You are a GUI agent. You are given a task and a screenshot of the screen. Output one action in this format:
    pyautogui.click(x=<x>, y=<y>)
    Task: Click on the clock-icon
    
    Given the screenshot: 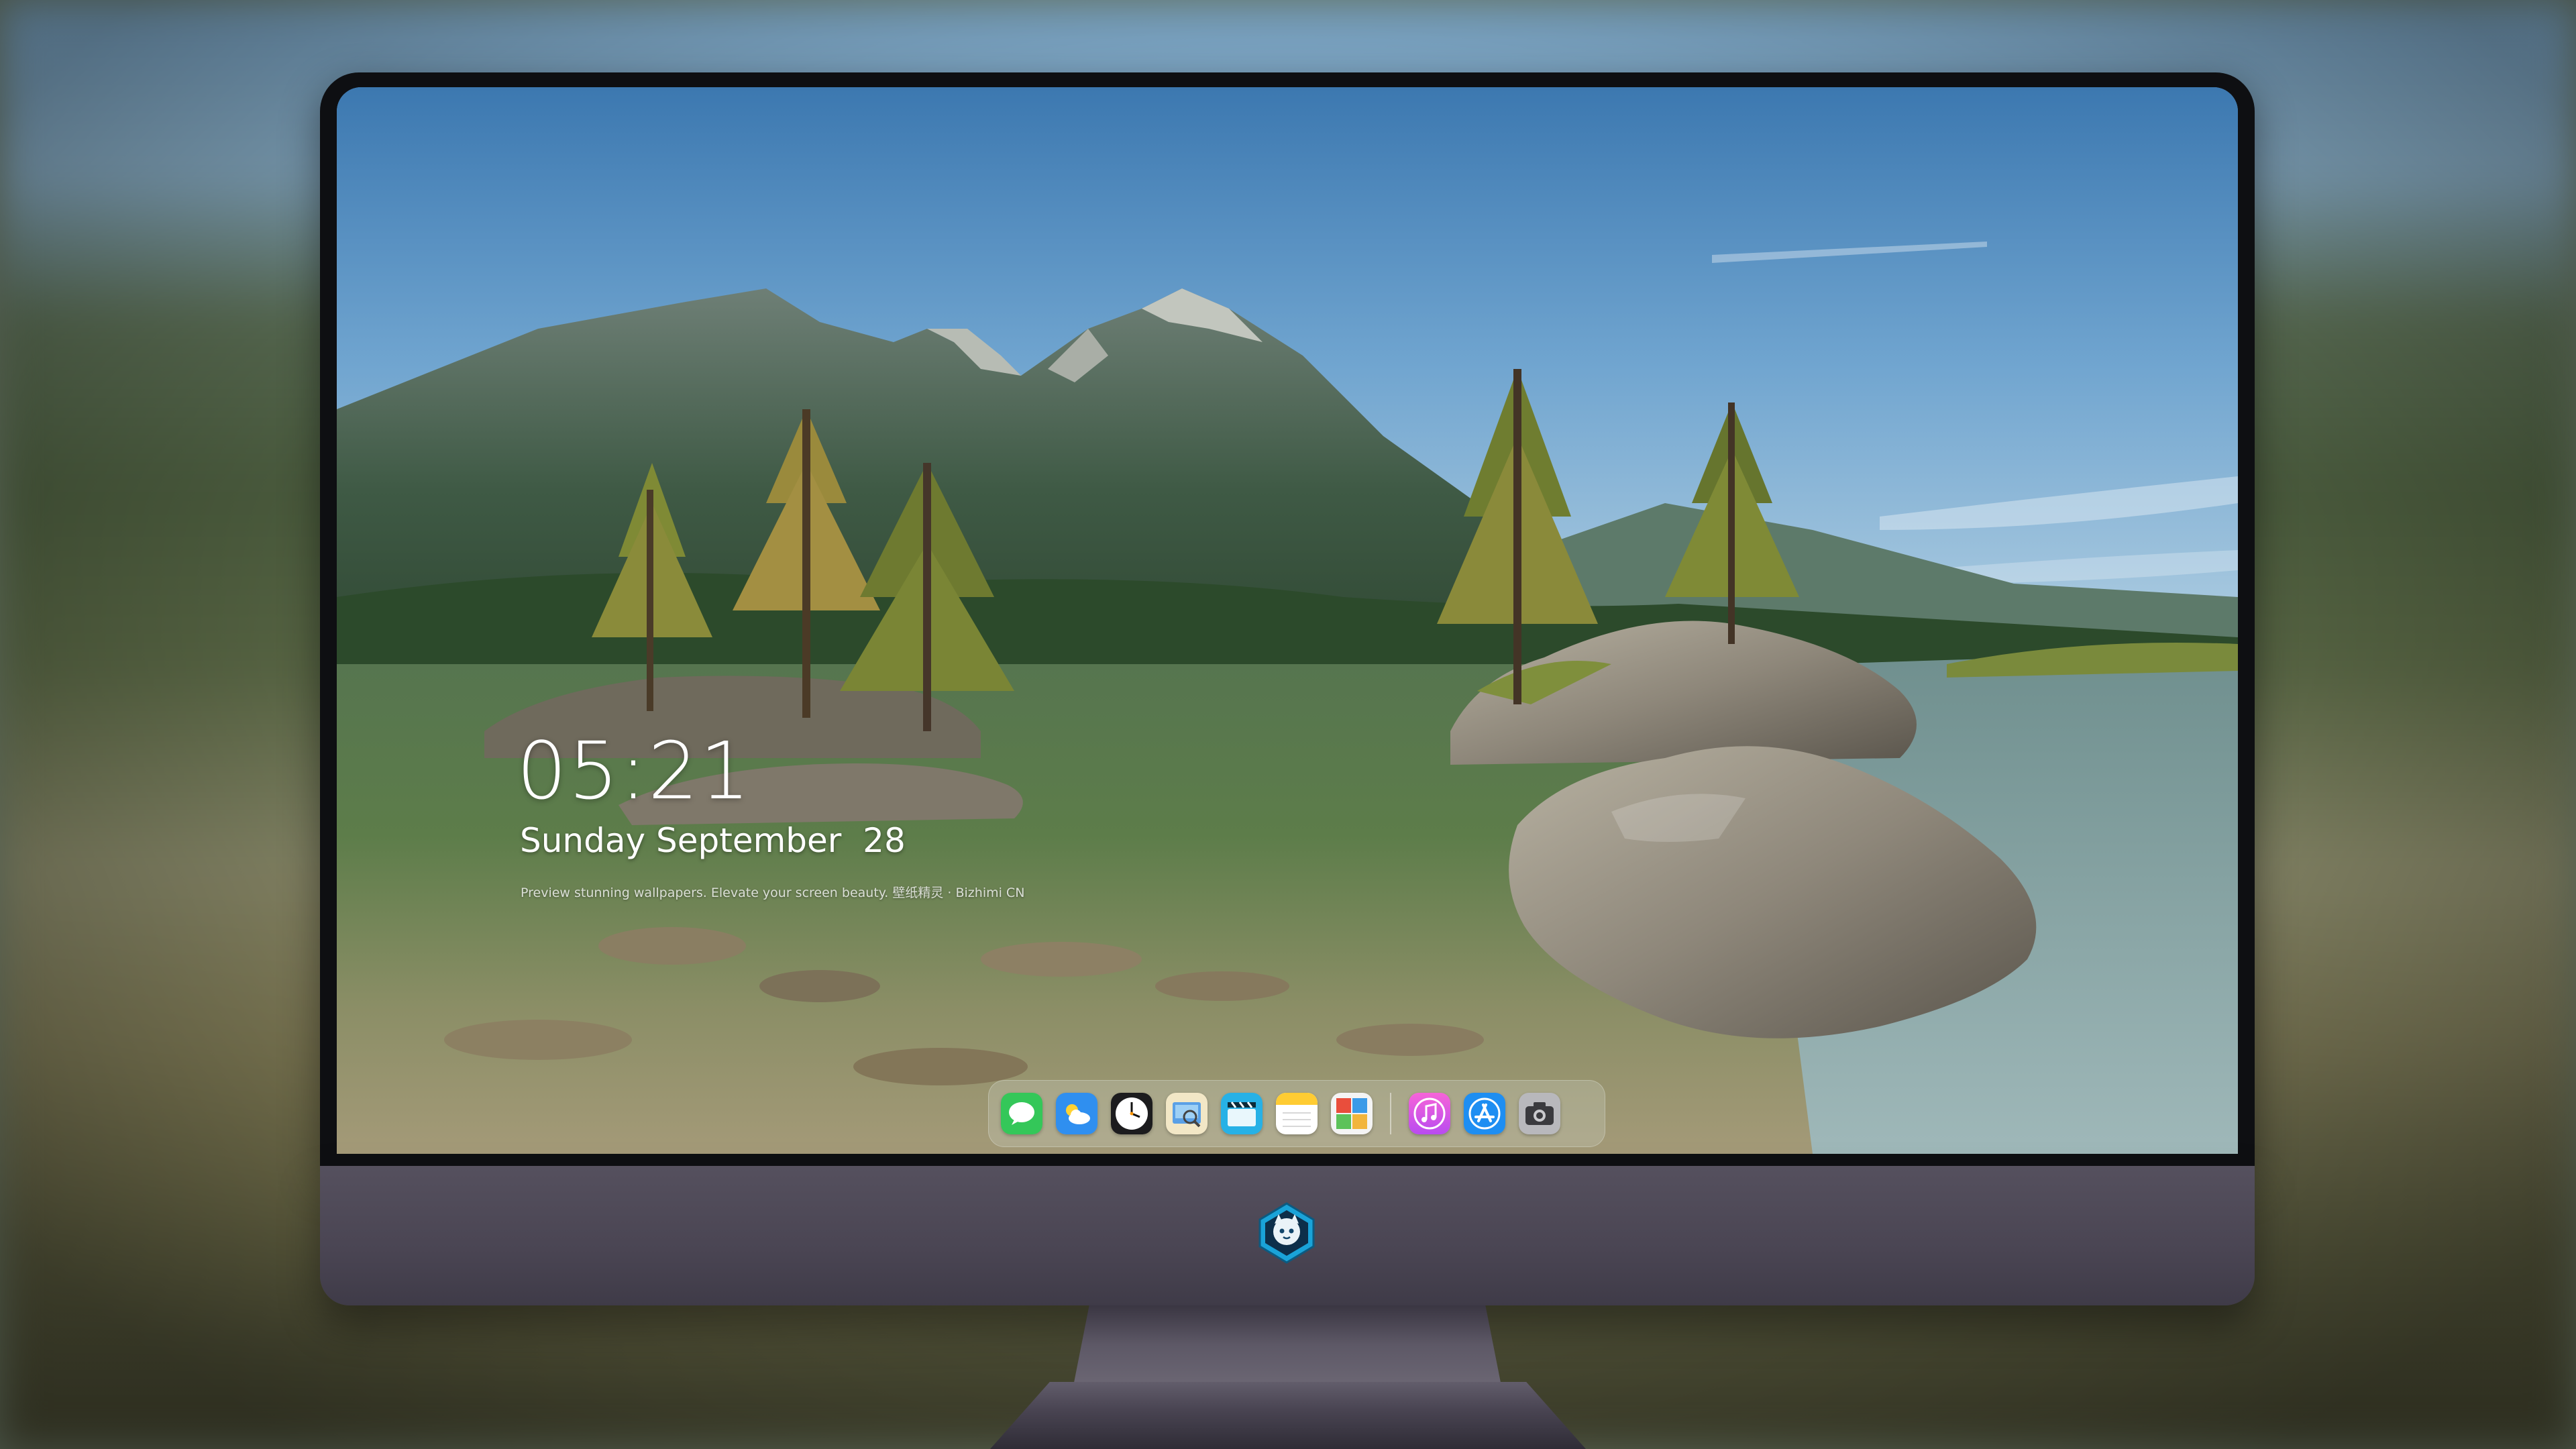 What is the action you would take?
    pyautogui.click(x=1131, y=1113)
    